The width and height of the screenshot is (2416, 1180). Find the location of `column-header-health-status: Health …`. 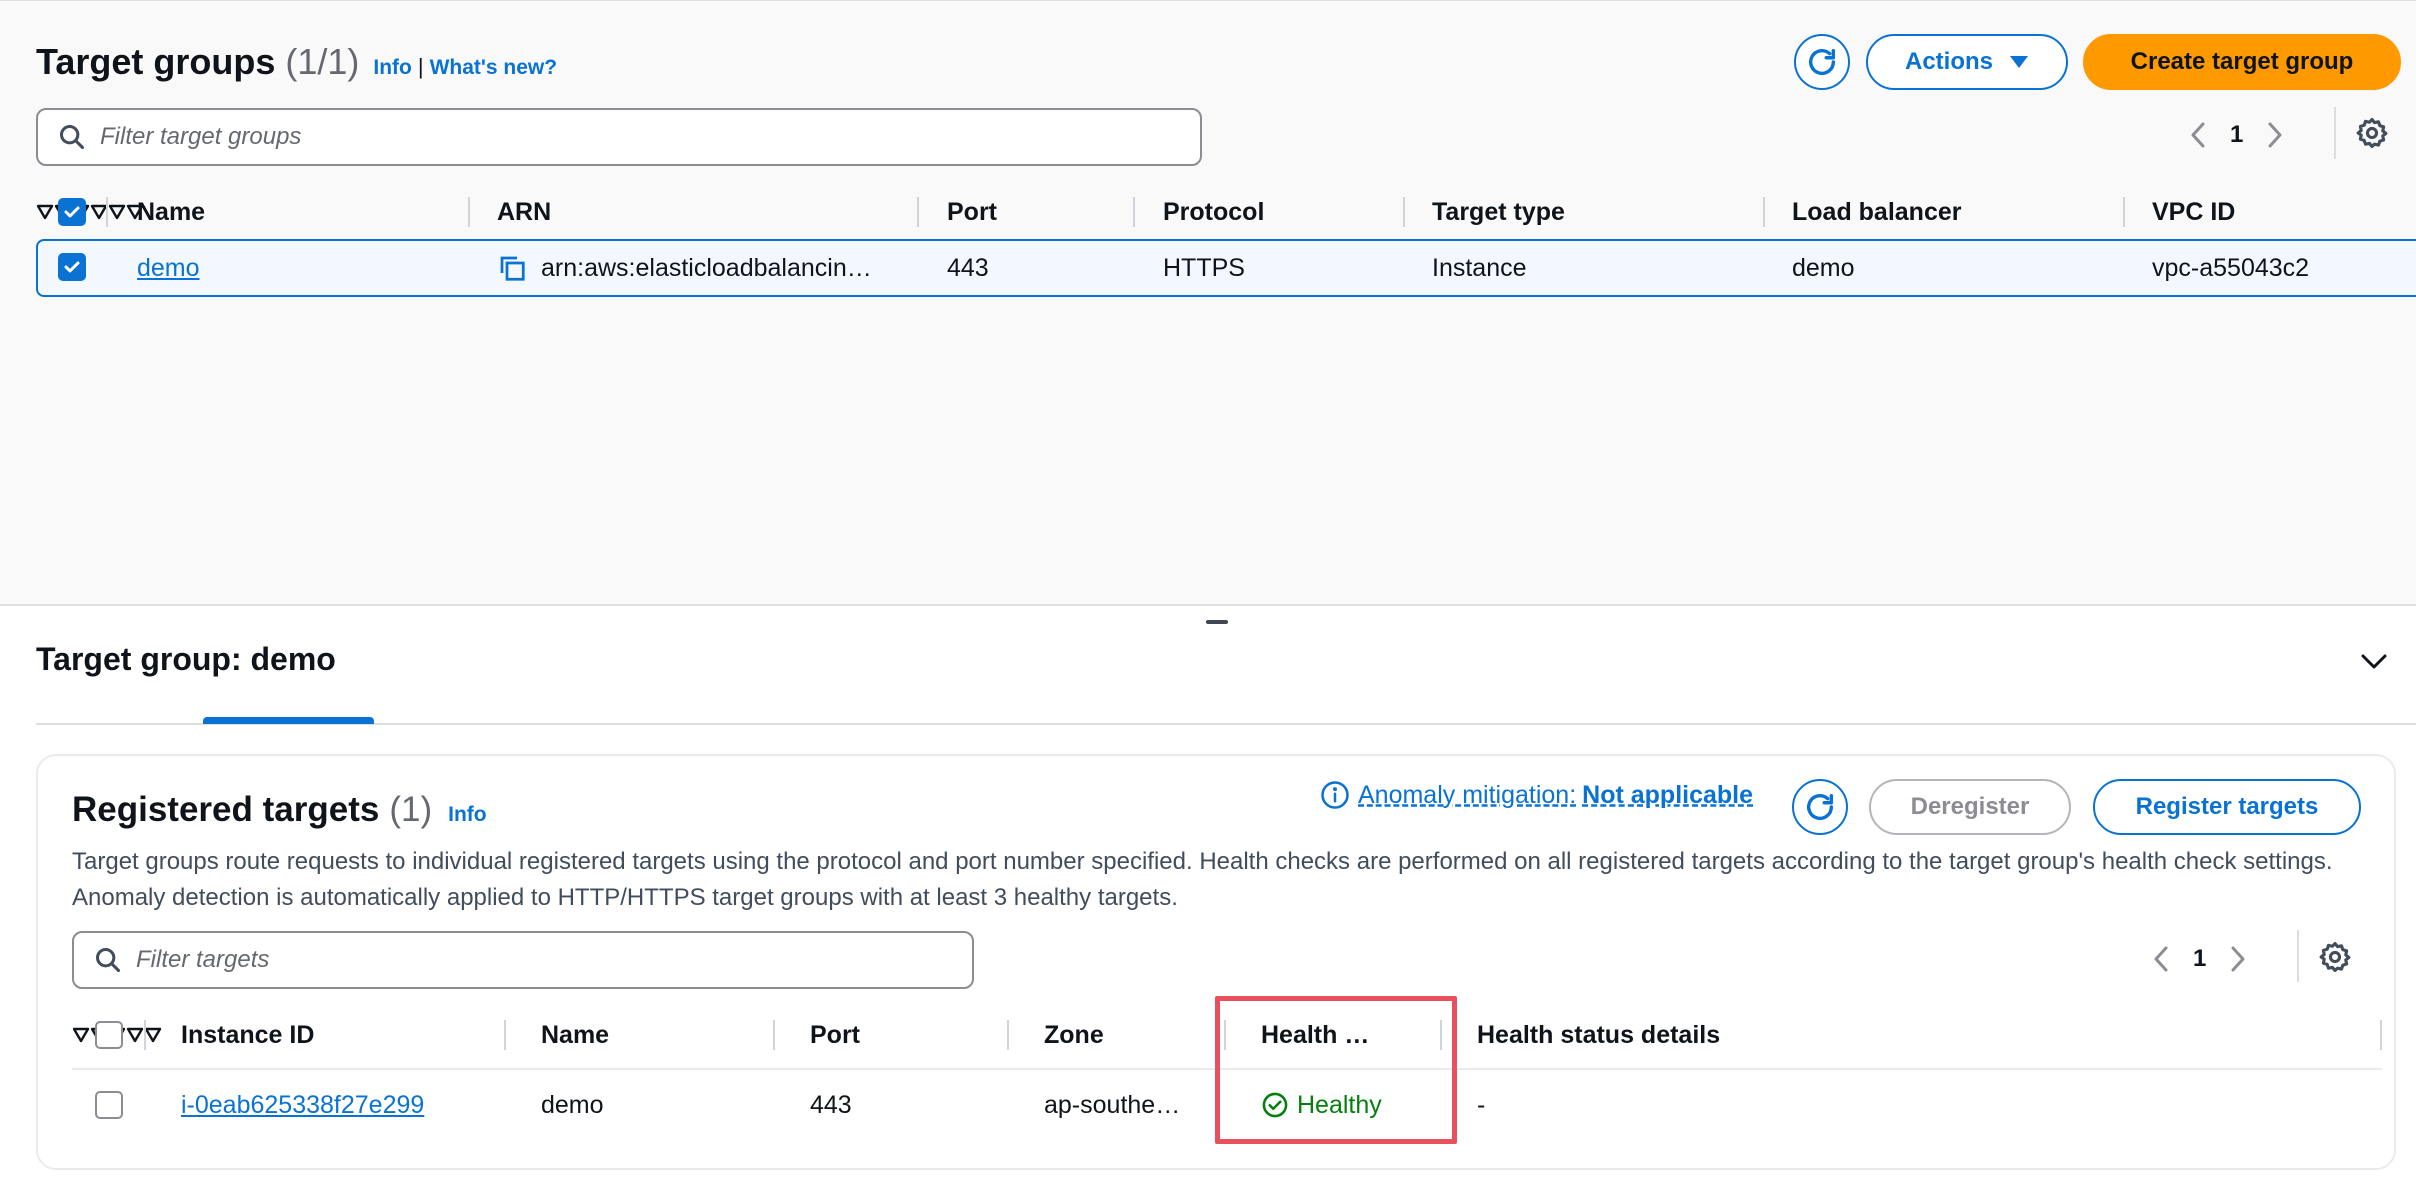

column-header-health-status: Health … is located at coordinates (1315, 1035).